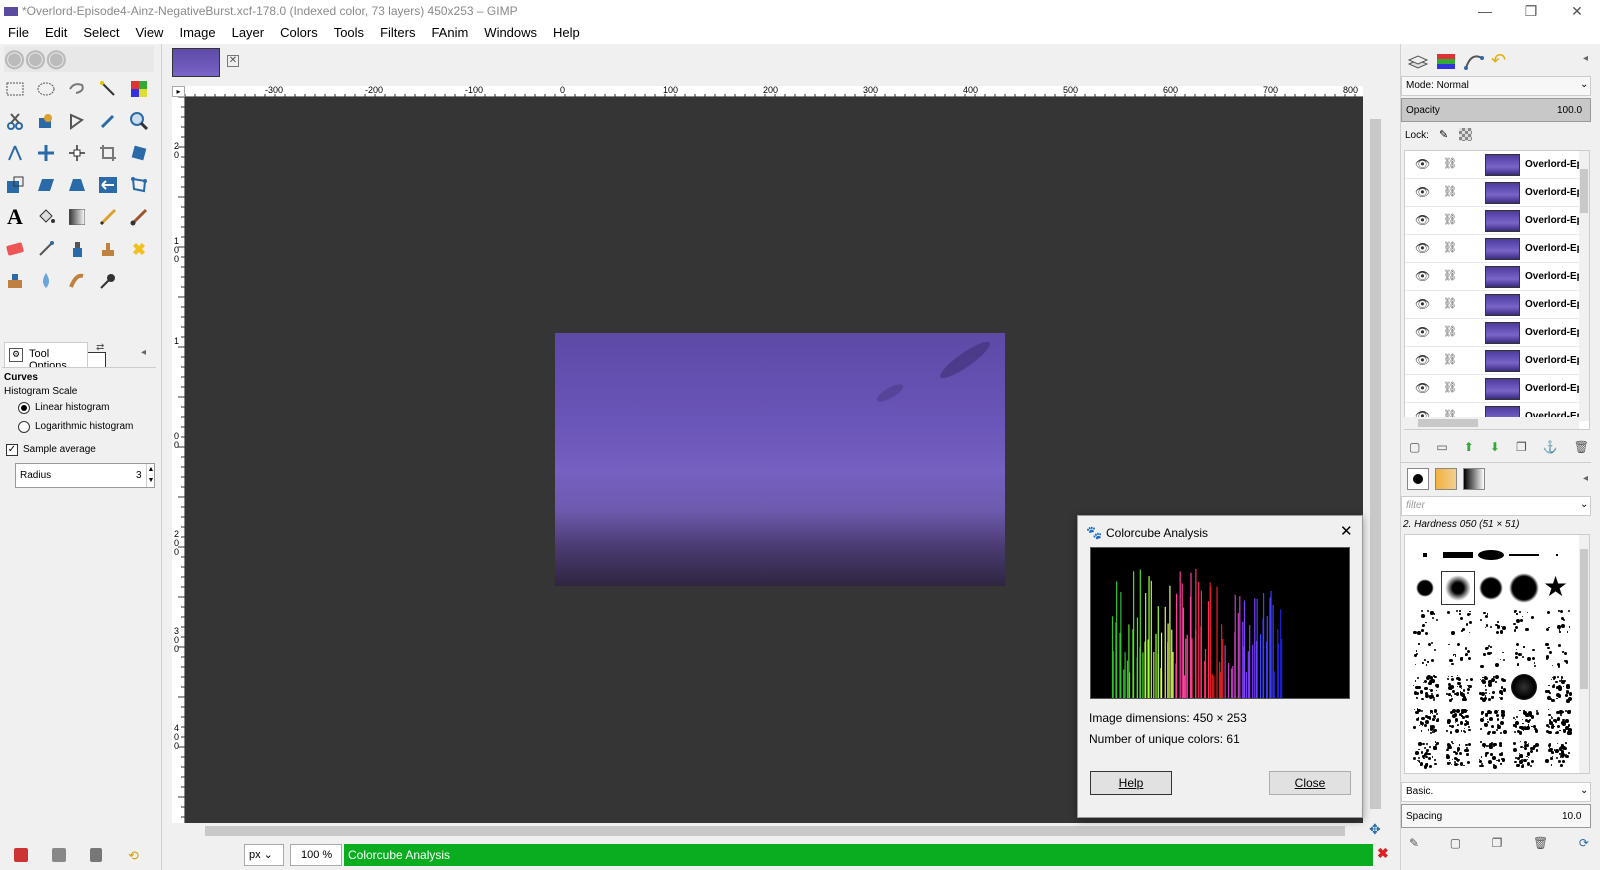  I want to click on fuzzy-select-icon, so click(108, 89).